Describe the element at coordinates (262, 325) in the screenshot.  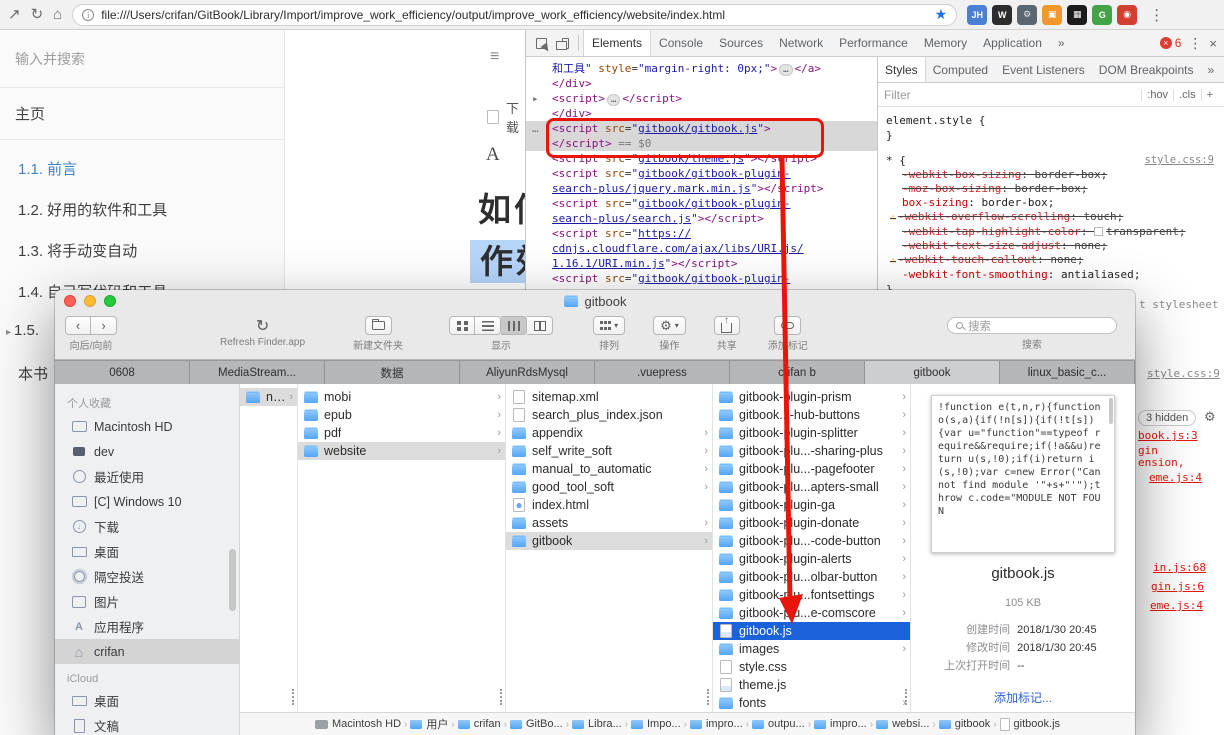
I see `refresh-finder-button: ↻` at that location.